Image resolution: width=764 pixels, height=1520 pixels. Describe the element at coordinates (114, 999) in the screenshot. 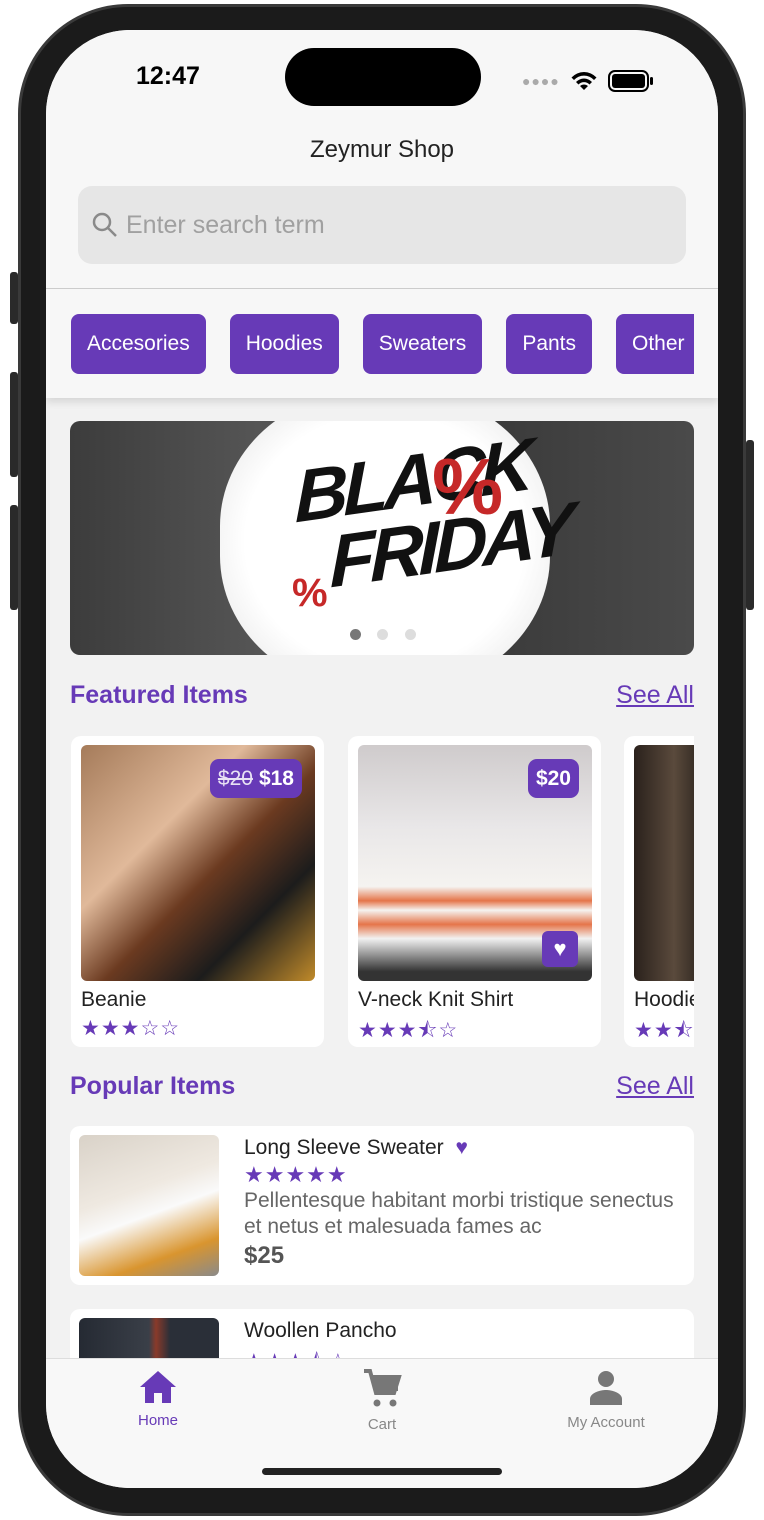

I see `product-name: Beanie` at that location.